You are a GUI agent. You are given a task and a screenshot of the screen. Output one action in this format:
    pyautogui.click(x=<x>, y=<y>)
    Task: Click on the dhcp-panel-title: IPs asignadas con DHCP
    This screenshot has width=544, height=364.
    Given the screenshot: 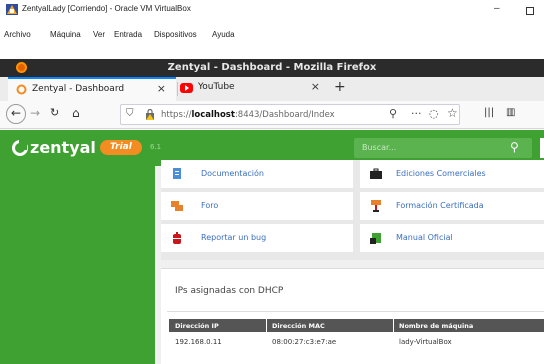 What is the action you would take?
    pyautogui.click(x=229, y=291)
    